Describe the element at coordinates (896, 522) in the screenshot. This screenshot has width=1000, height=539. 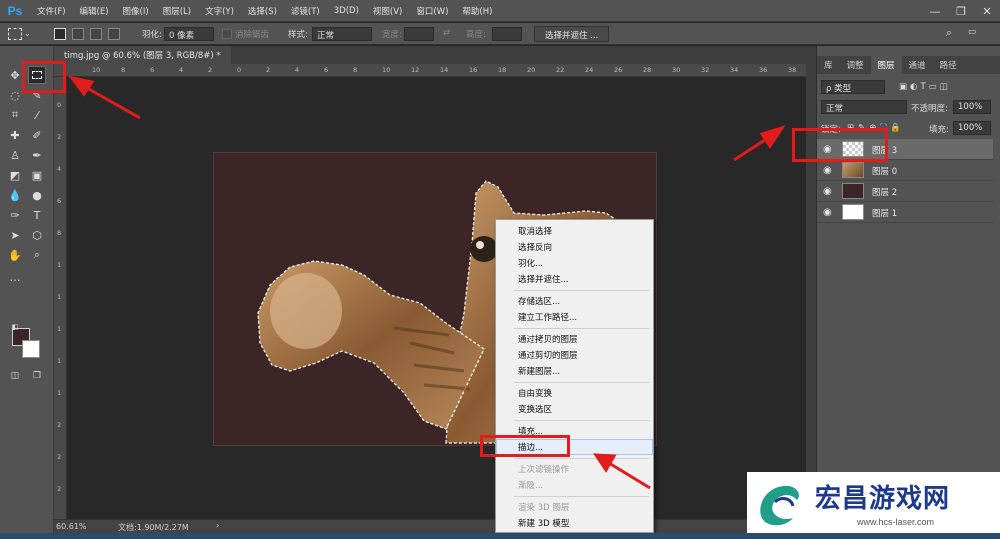
I see `watermark-url: www.hcs-laser.com` at that location.